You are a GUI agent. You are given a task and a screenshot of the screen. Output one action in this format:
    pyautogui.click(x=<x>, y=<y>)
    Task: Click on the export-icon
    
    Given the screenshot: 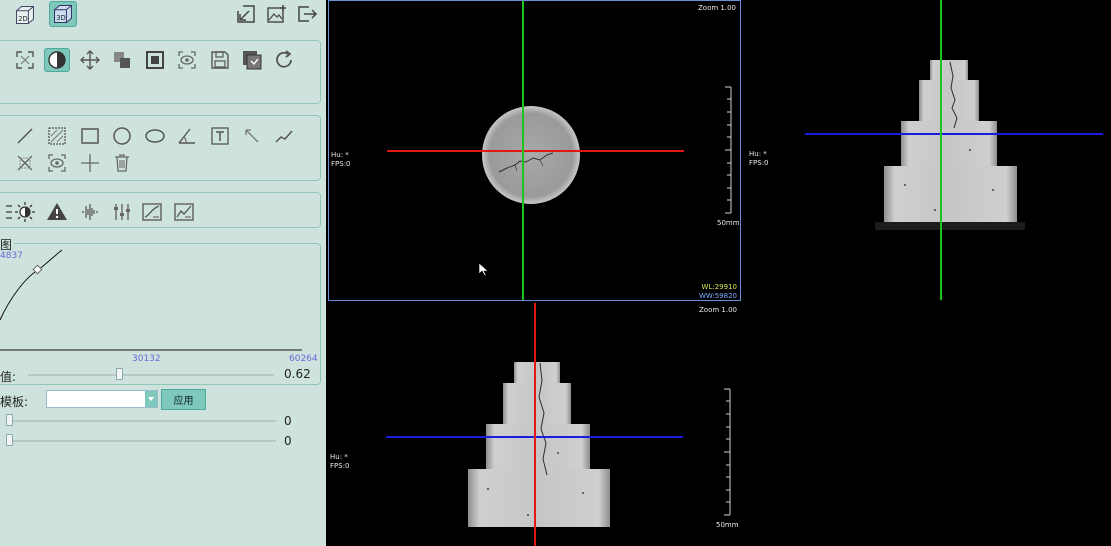 What is the action you would take?
    pyautogui.click(x=246, y=14)
    